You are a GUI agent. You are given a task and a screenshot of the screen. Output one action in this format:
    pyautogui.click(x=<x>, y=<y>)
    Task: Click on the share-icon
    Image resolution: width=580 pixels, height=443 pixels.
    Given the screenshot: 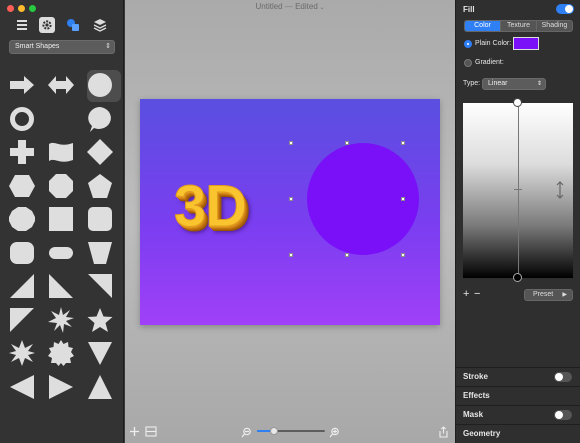 What is the action you would take?
    pyautogui.click(x=443, y=434)
    